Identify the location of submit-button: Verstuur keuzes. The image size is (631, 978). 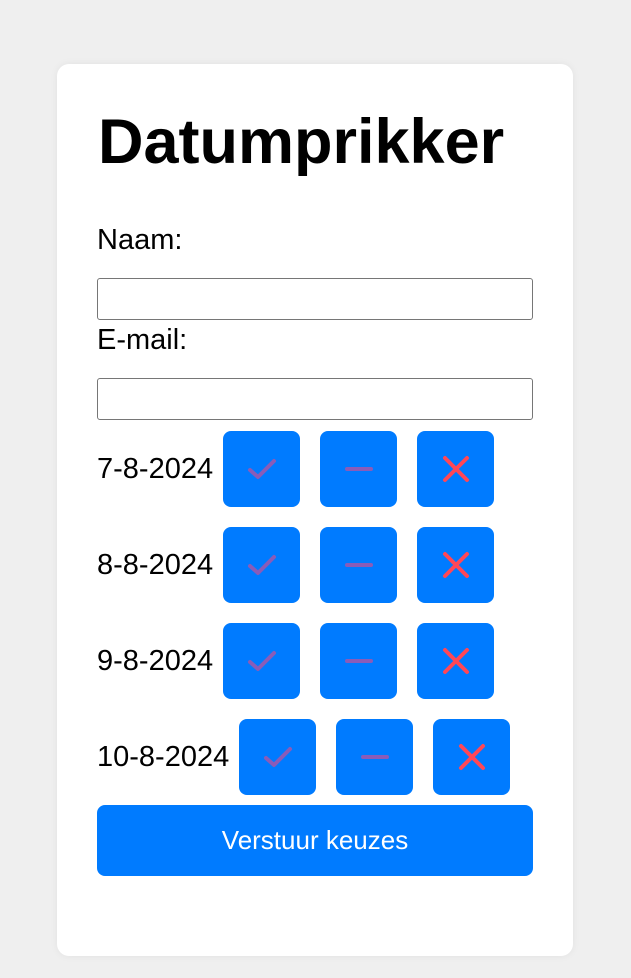
(315, 840).